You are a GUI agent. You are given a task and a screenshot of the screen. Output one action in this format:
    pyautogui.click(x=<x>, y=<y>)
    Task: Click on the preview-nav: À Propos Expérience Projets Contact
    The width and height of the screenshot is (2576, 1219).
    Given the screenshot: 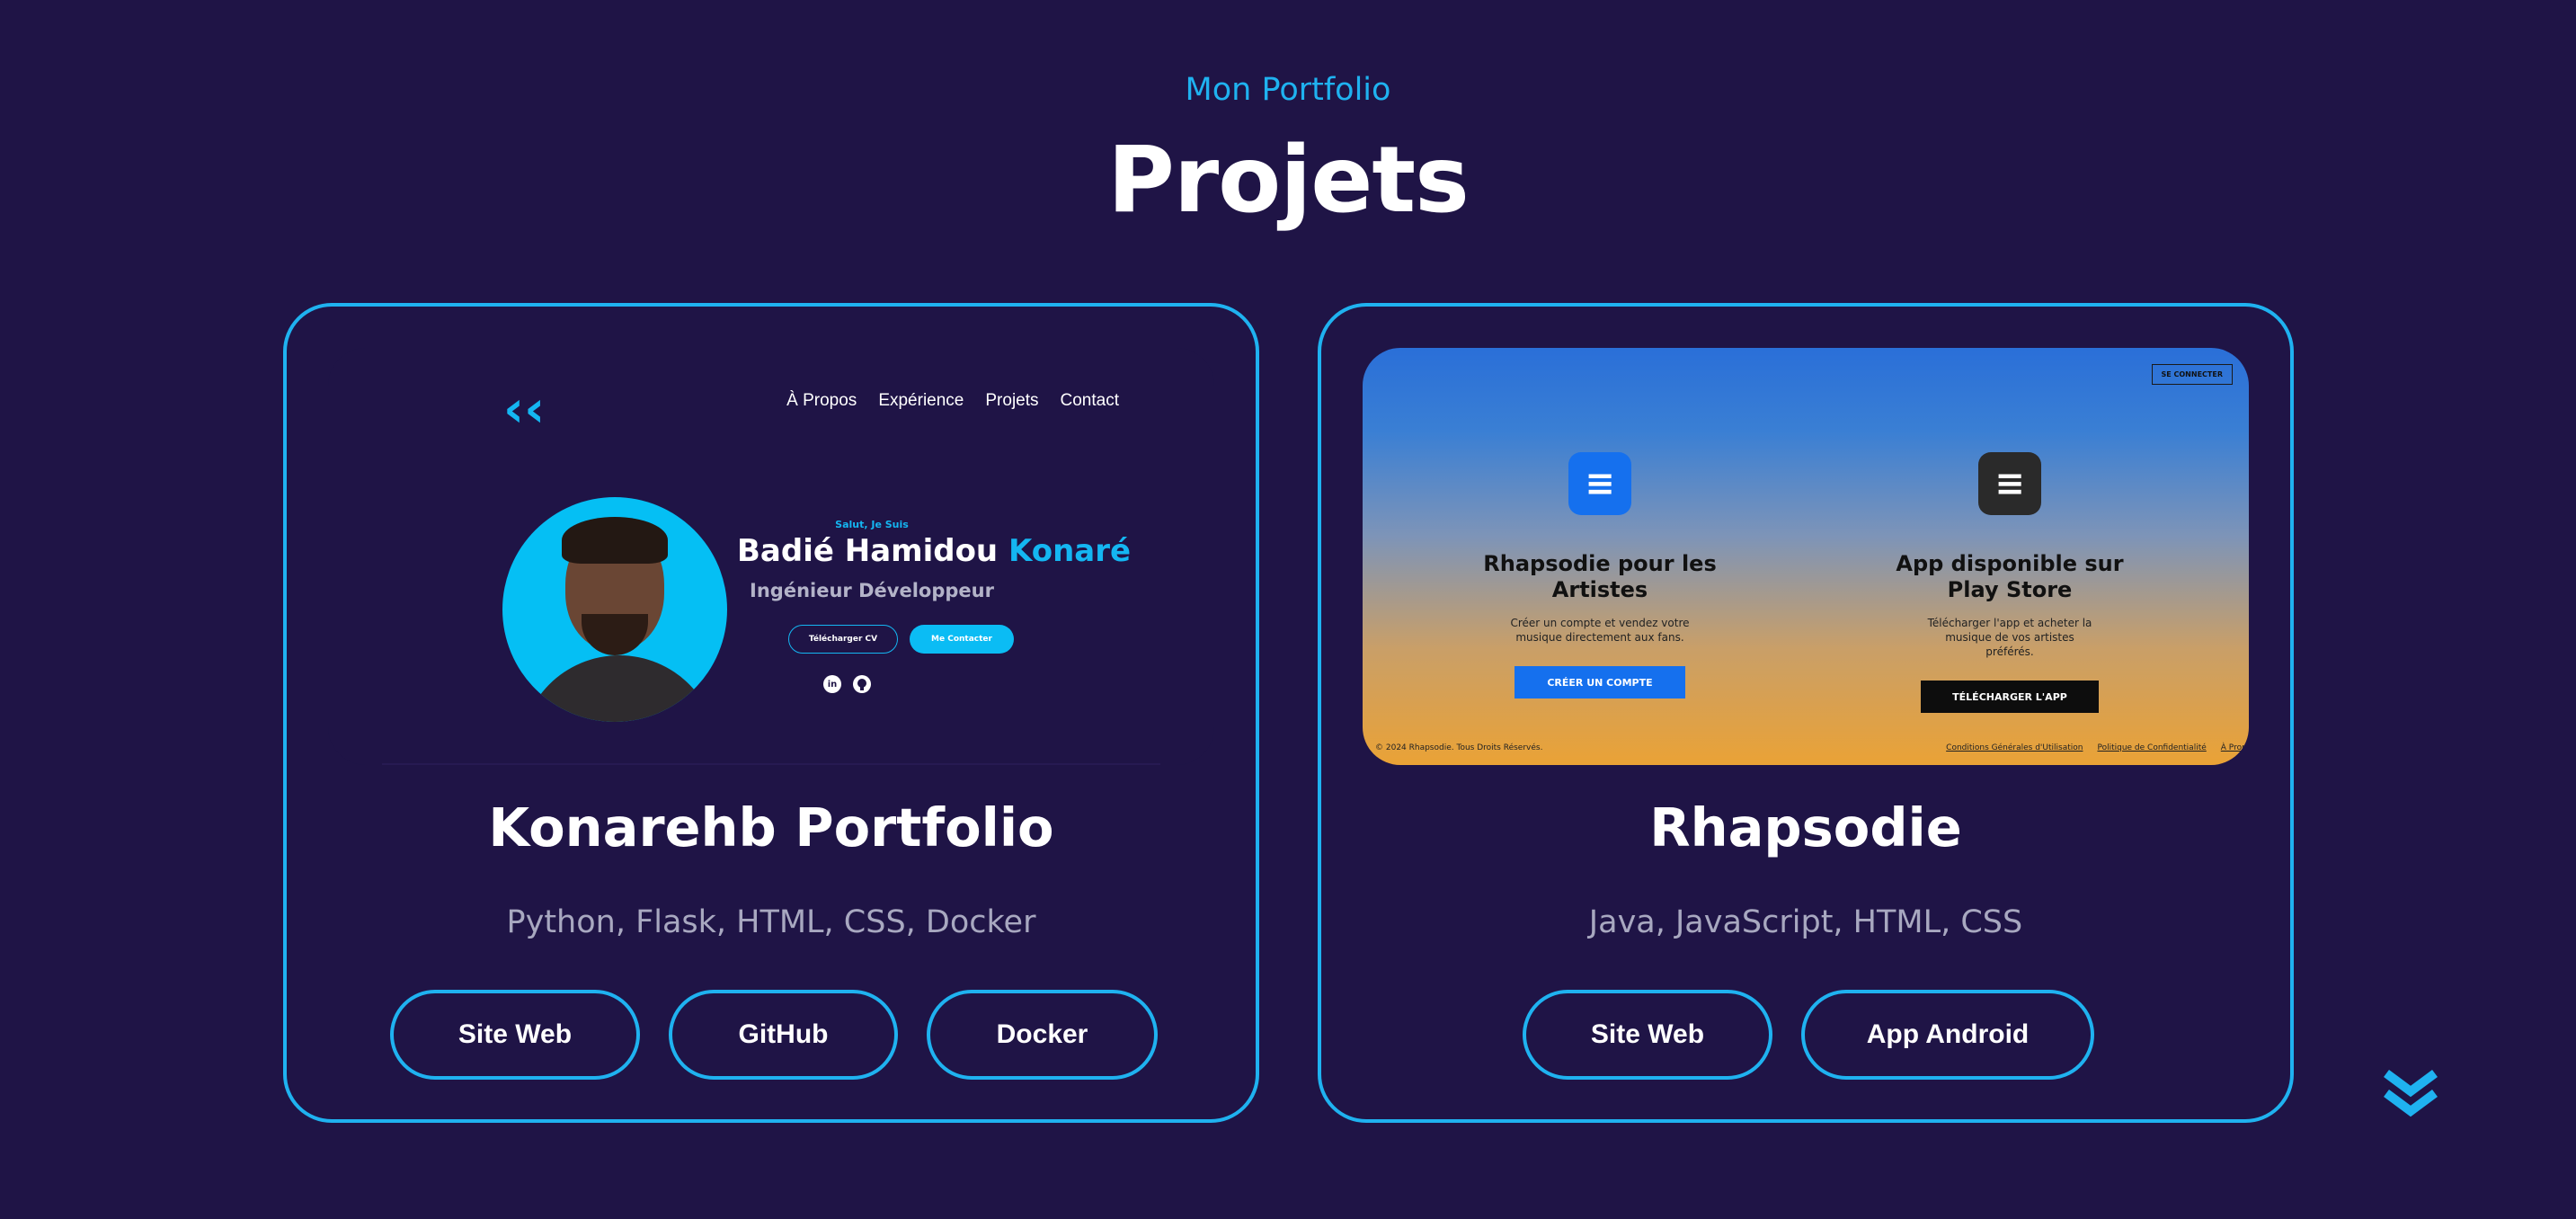 What is the action you would take?
    pyautogui.click(x=723, y=401)
    